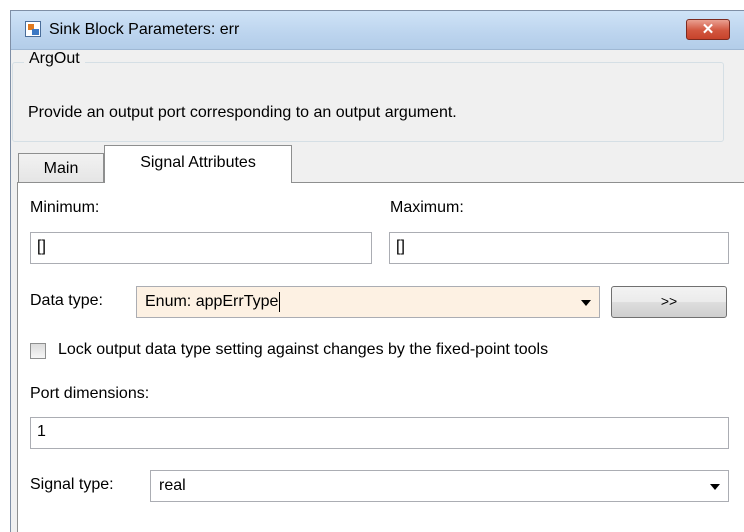 The height and width of the screenshot is (532, 744). Describe the element at coordinates (212, 301) in the screenshot. I see `data-type-value: Enum: appErrType` at that location.